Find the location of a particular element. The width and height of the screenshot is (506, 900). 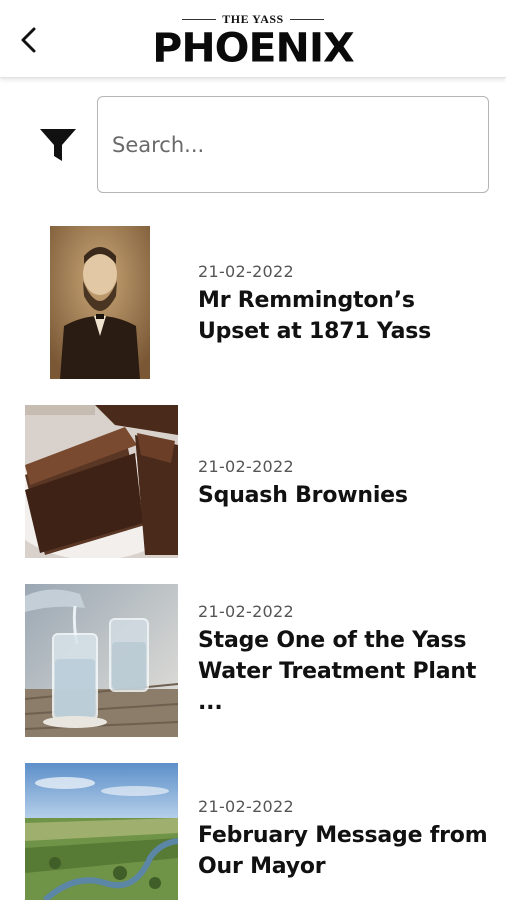

filter-button is located at coordinates (58, 146).